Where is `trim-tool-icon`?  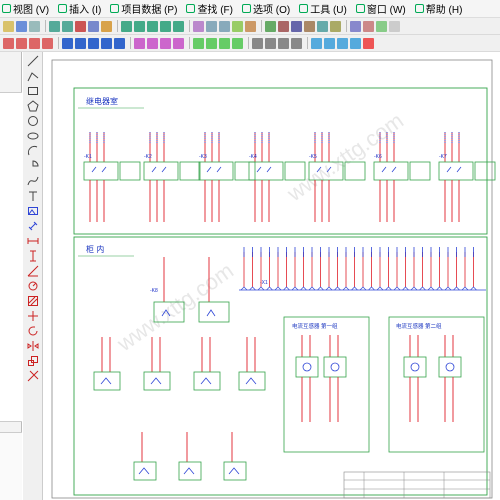 trim-tool-icon is located at coordinates (33, 376).